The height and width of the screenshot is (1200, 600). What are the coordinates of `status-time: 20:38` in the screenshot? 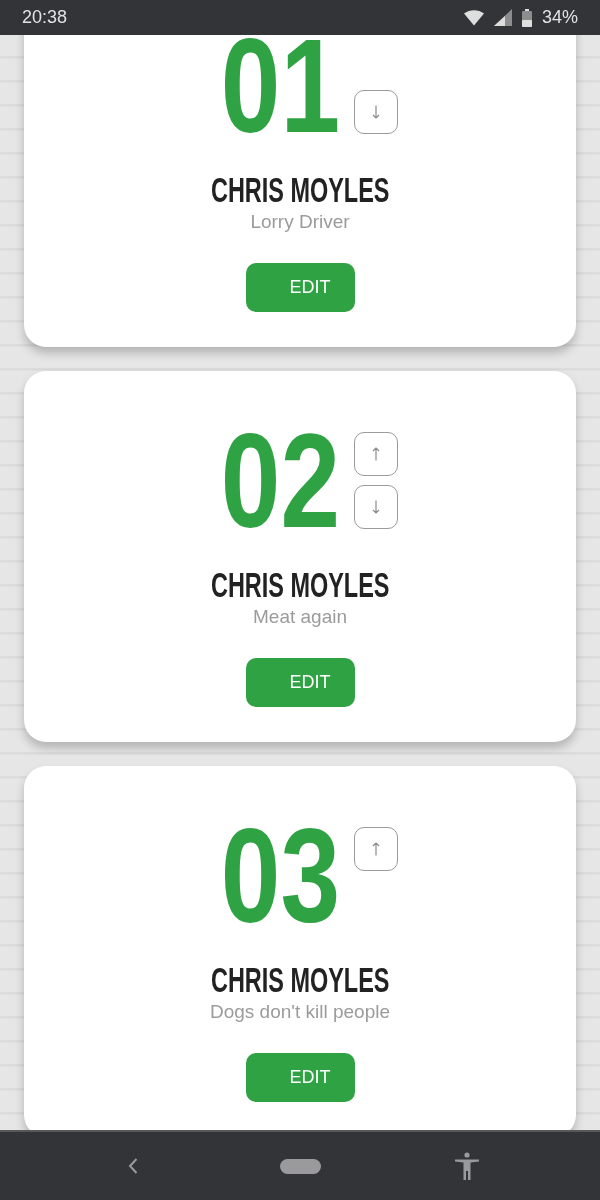 It's located at (45, 17).